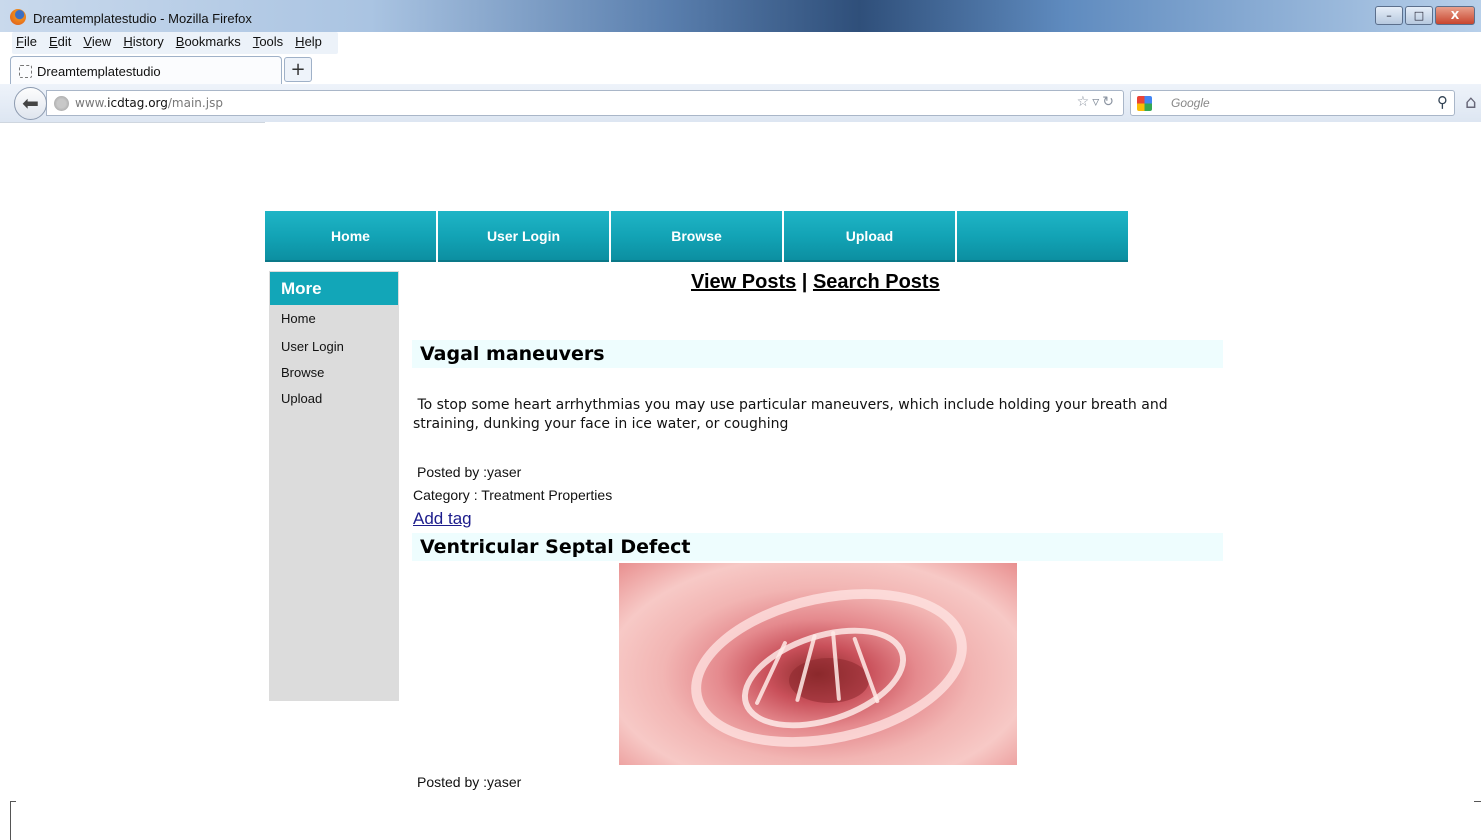  Describe the element at coordinates (26, 43) in the screenshot. I see `menu-file: File` at that location.